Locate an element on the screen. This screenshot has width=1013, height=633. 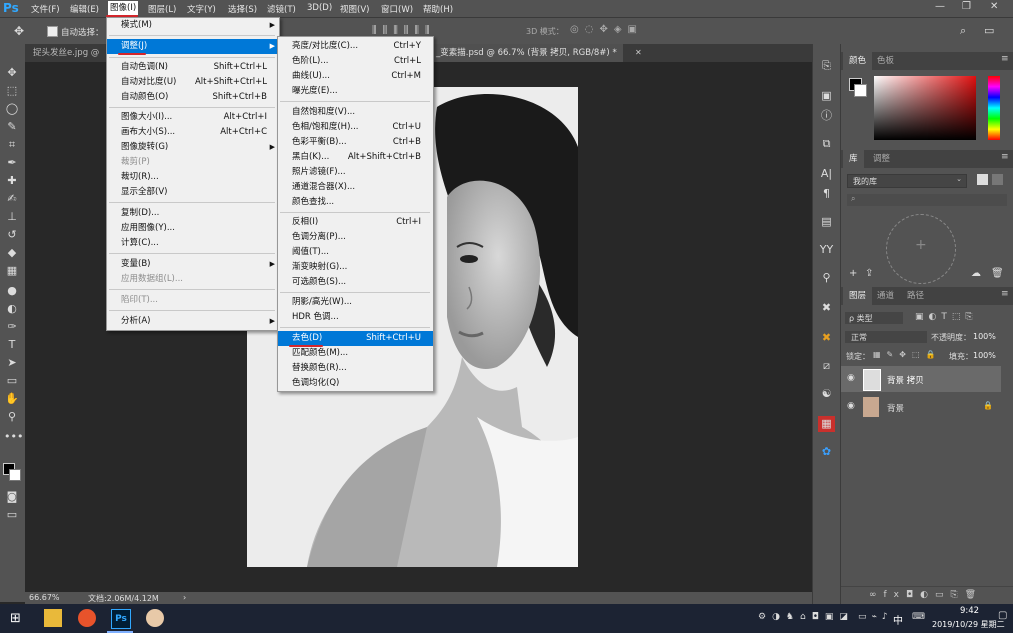
tab-libraries: 库 is located at coordinates (853, 159).